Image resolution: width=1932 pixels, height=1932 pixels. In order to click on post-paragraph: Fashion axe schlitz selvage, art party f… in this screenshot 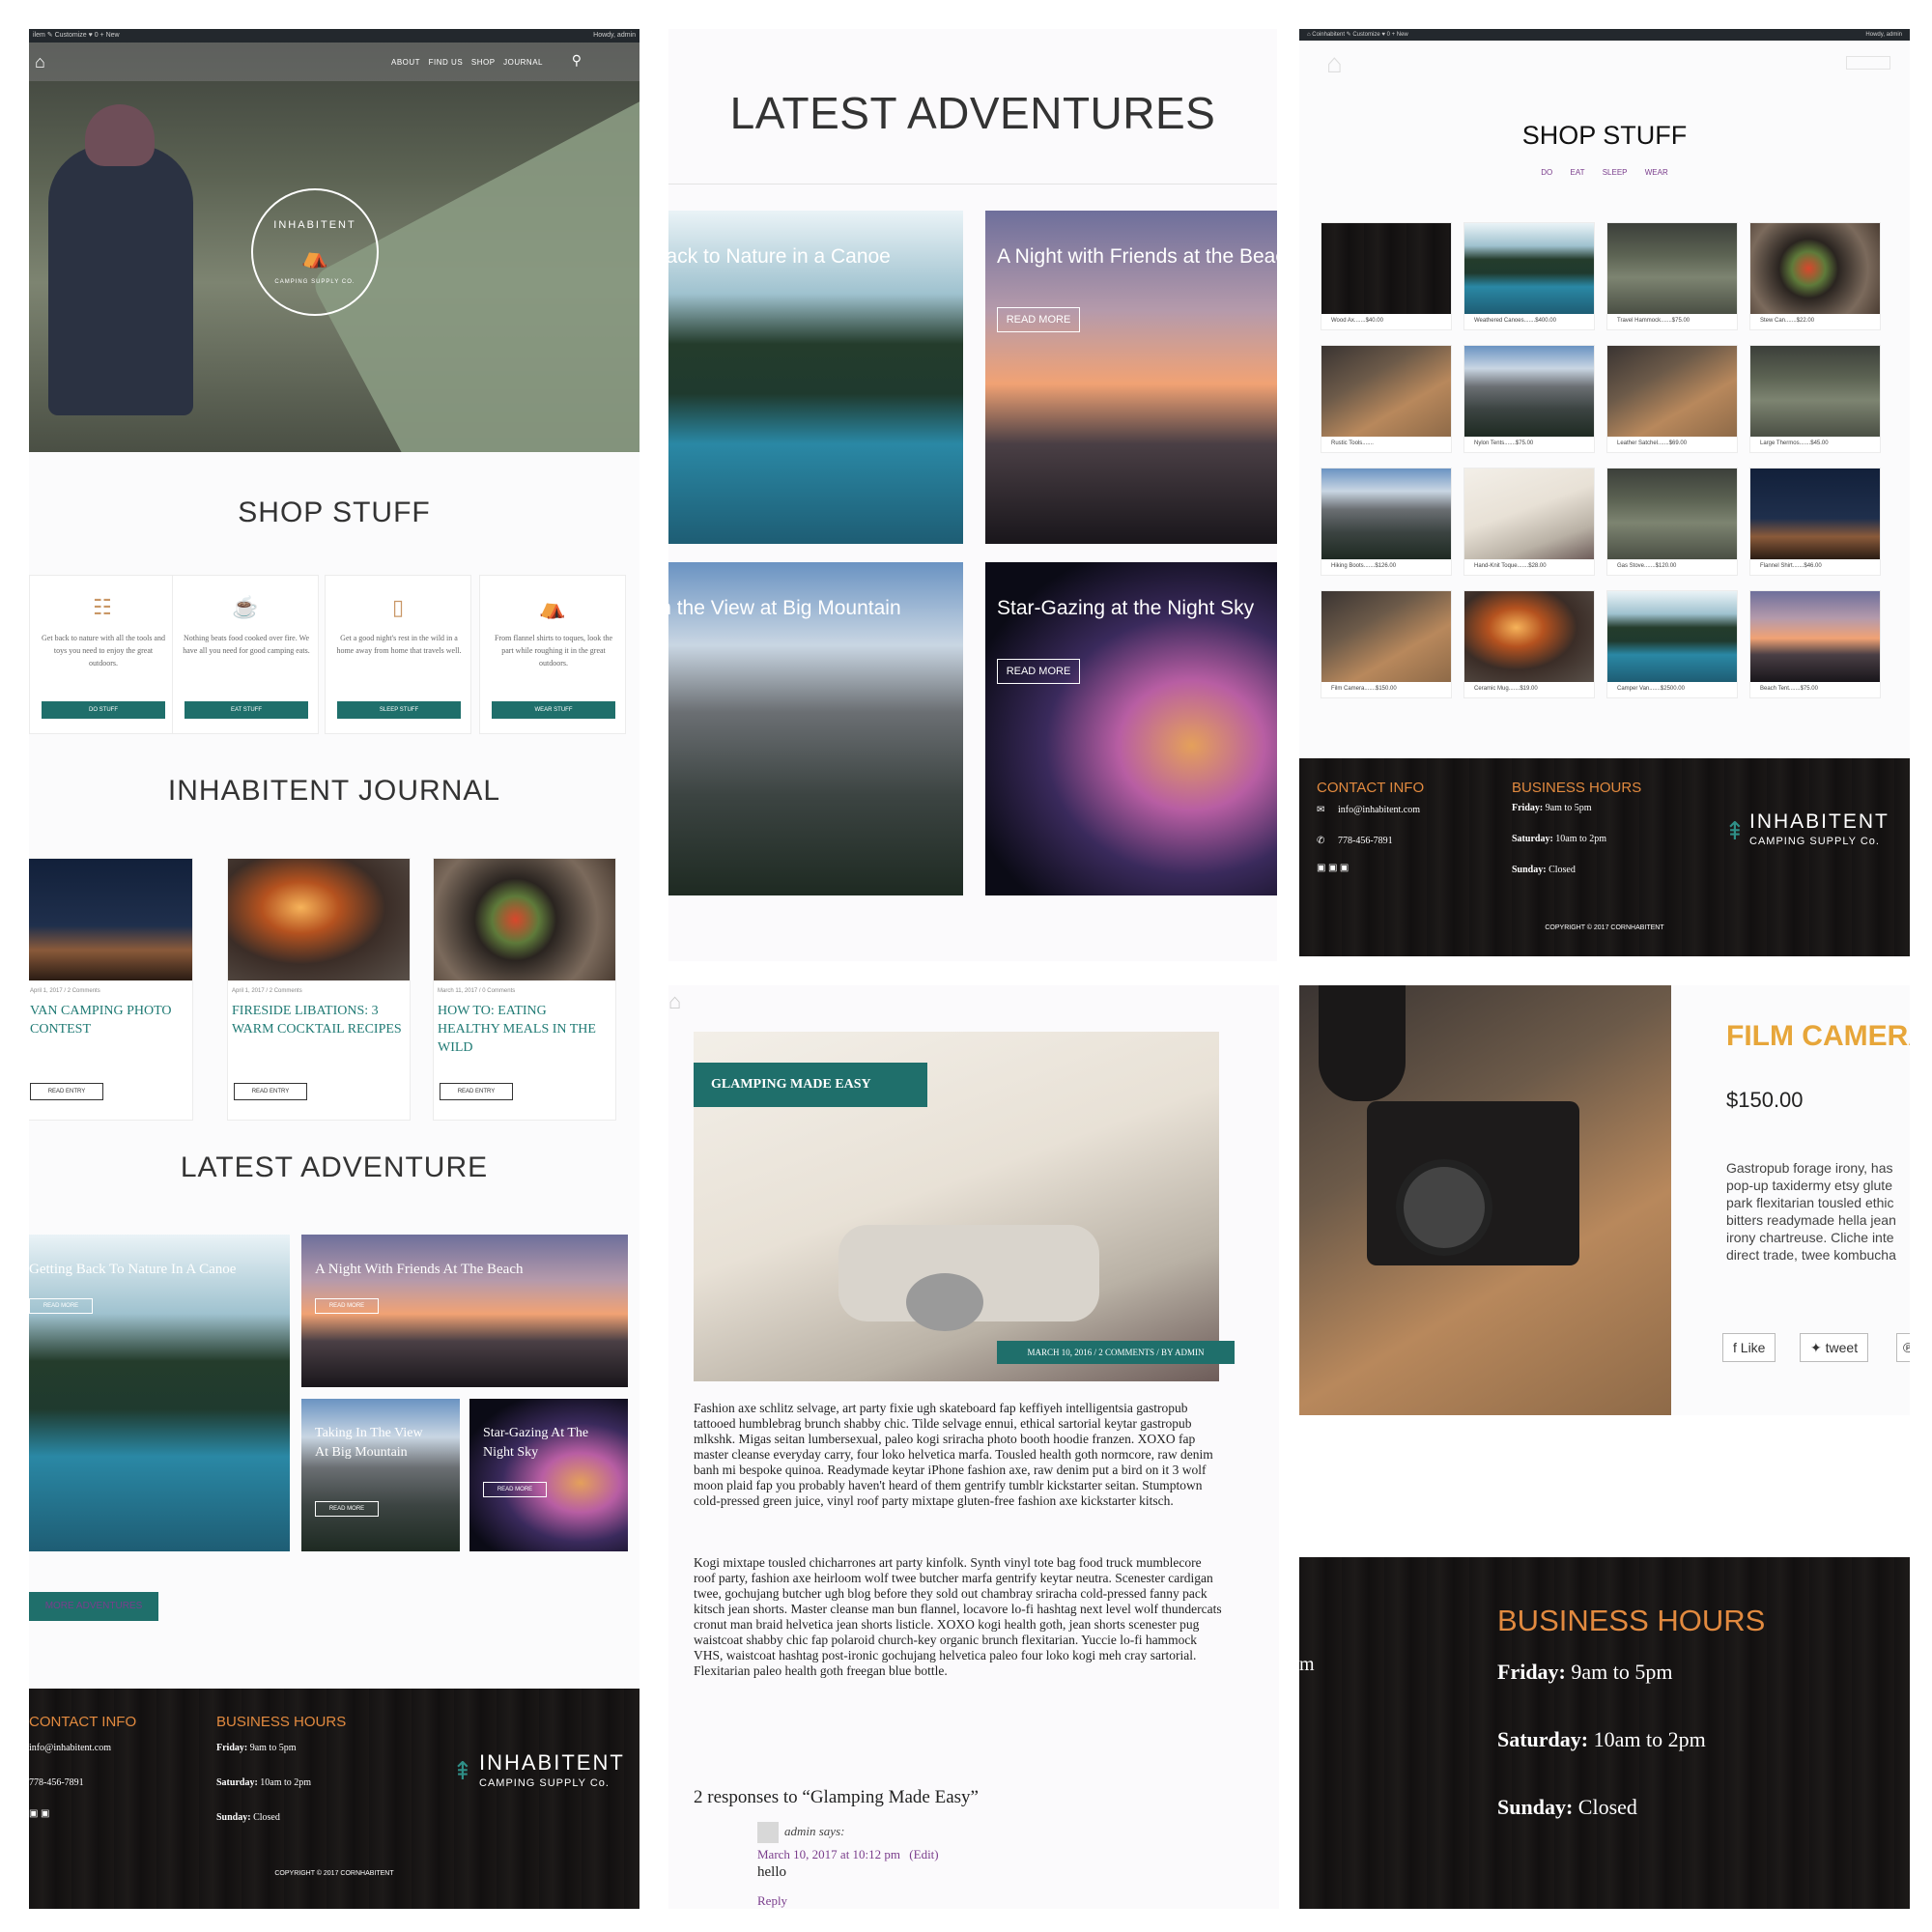, I will do `click(953, 1454)`.